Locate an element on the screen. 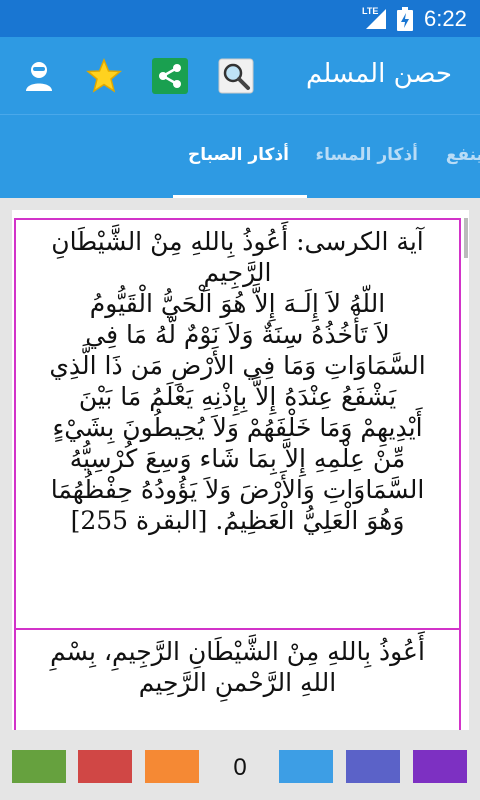 The image size is (480, 800). search-icon is located at coordinates (236, 76).